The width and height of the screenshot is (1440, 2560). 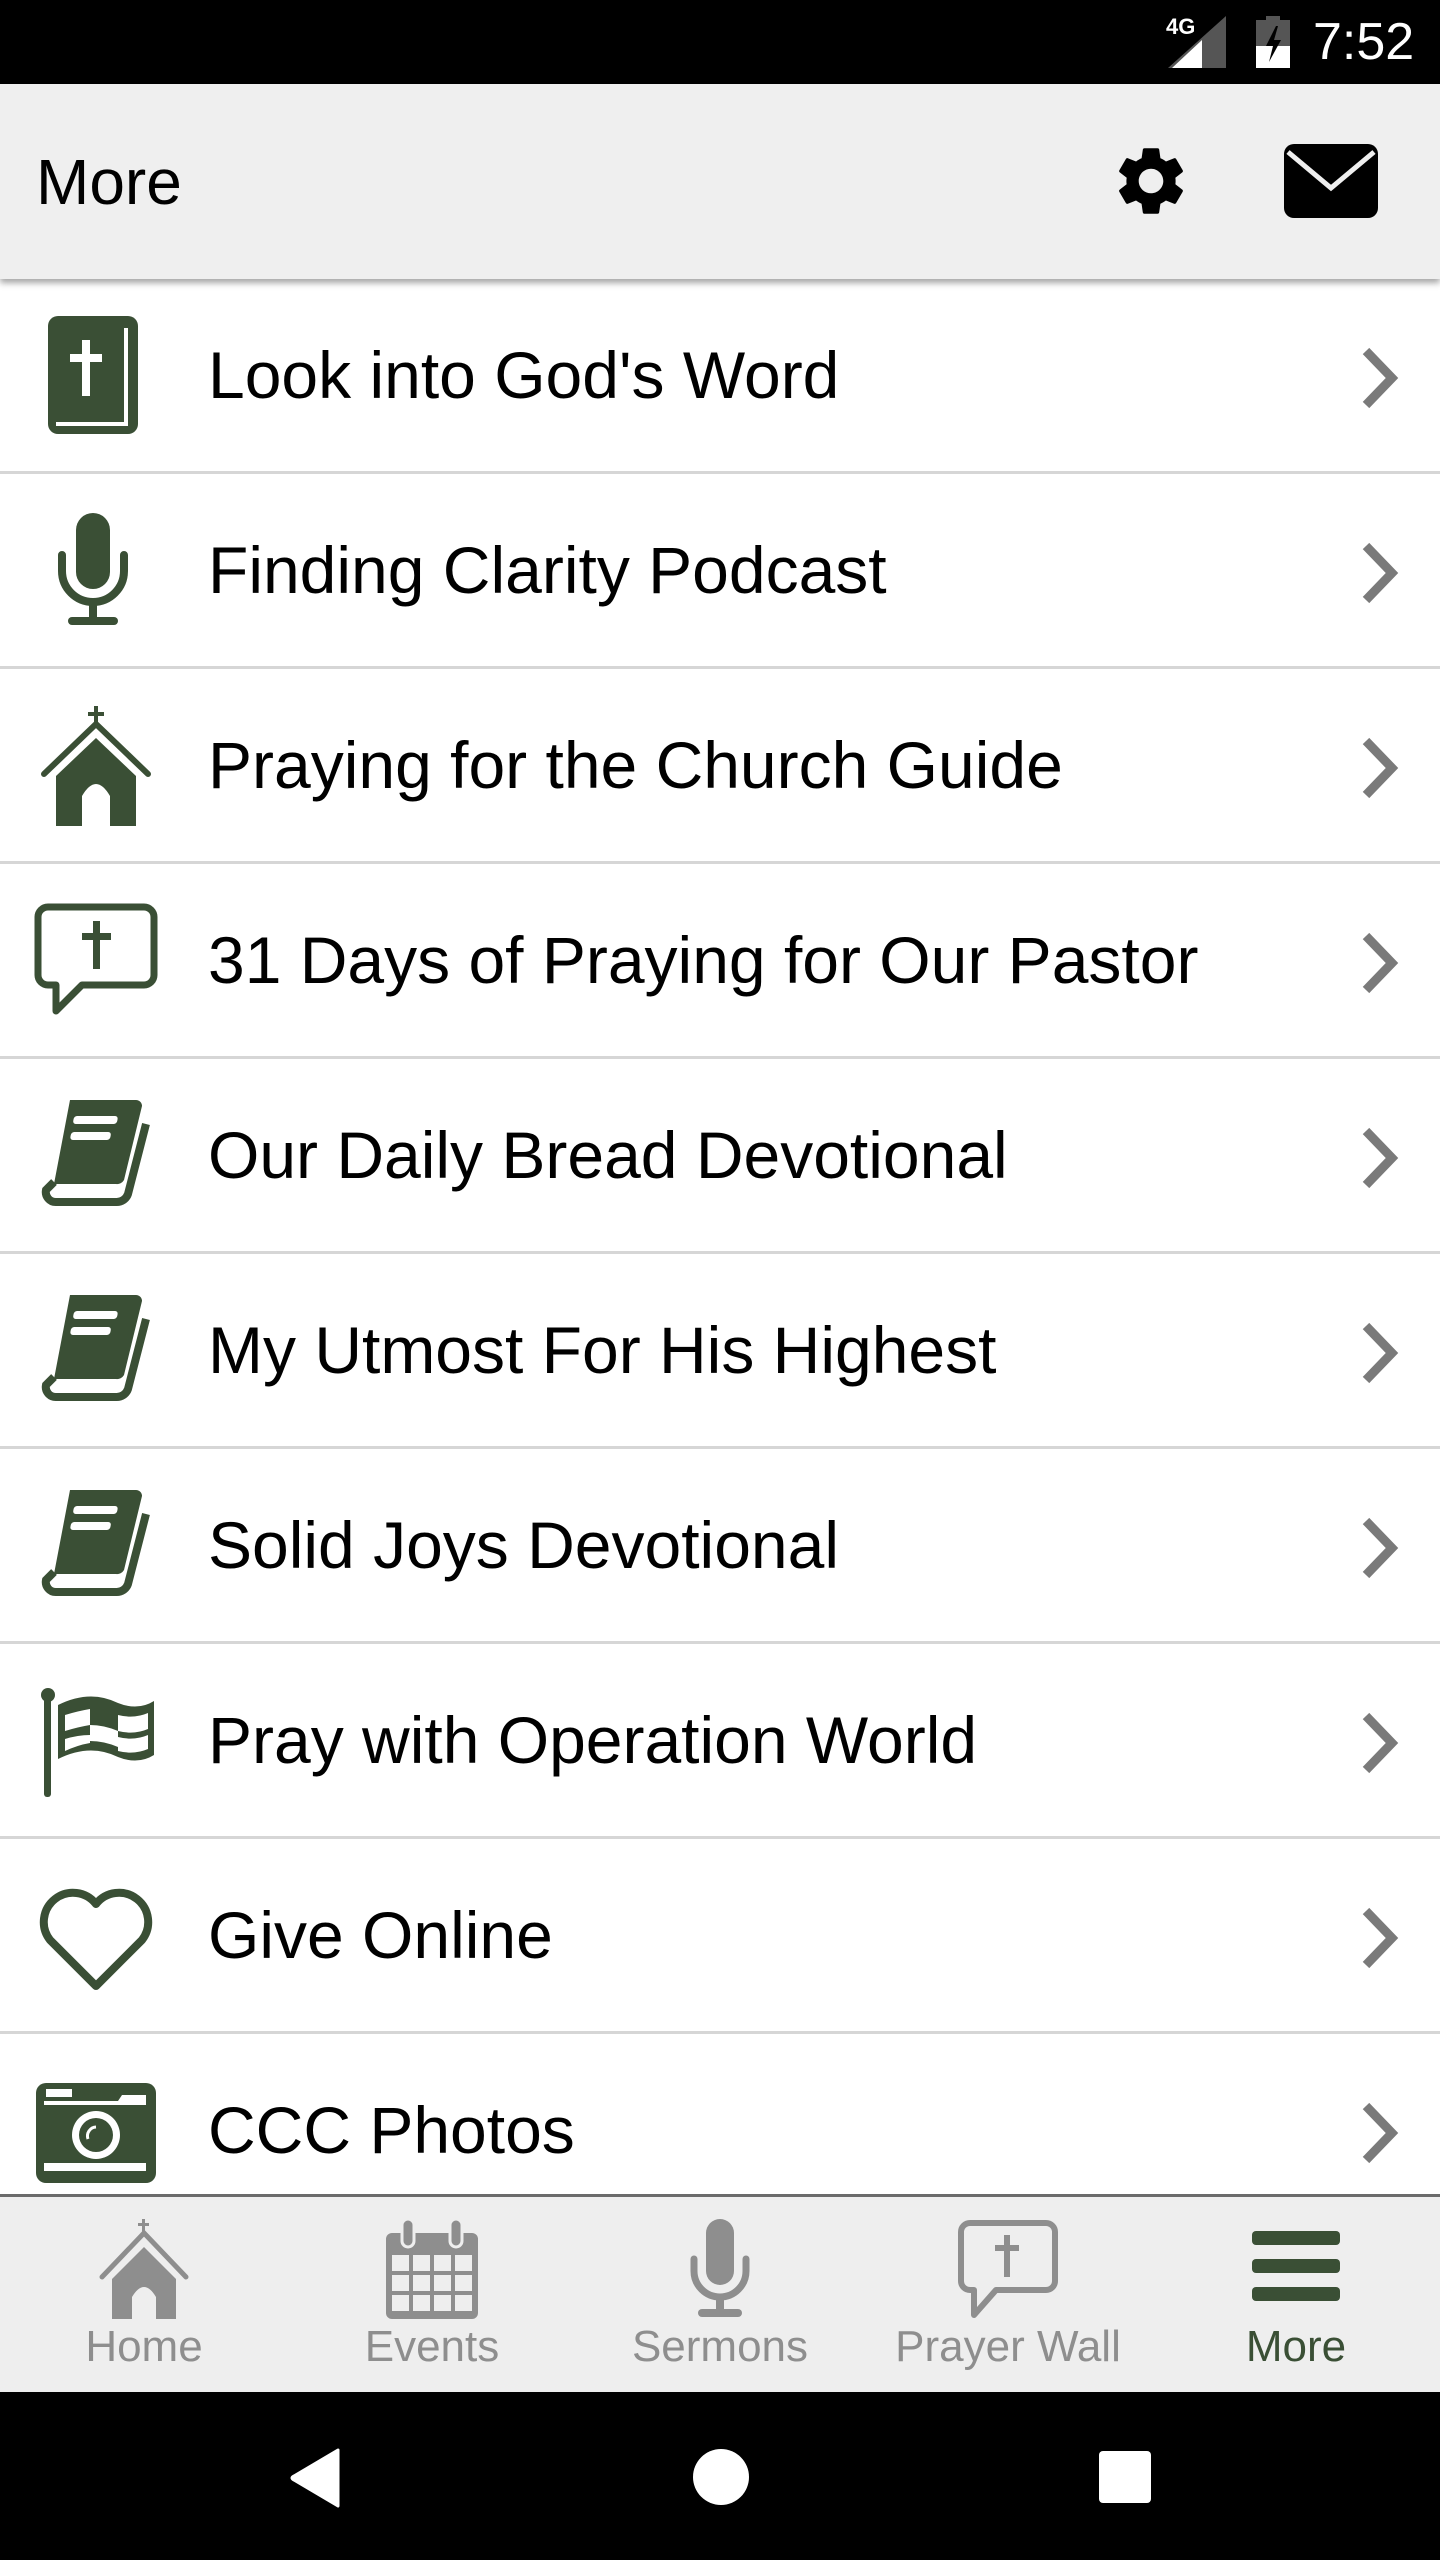 I want to click on list-item-podcast: Finding Clarity Podcast, so click(x=720, y=571).